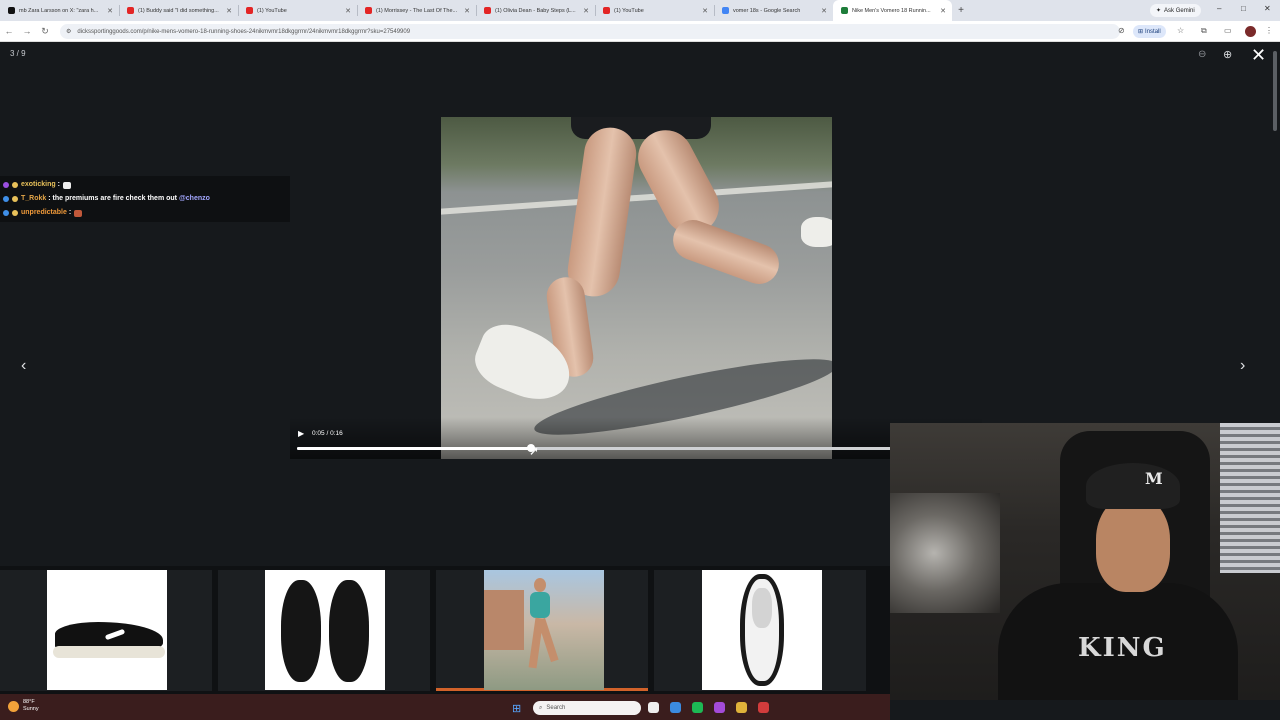 The width and height of the screenshot is (1280, 720). Describe the element at coordinates (38, 184) in the screenshot. I see `chat-username: exoticking` at that location.